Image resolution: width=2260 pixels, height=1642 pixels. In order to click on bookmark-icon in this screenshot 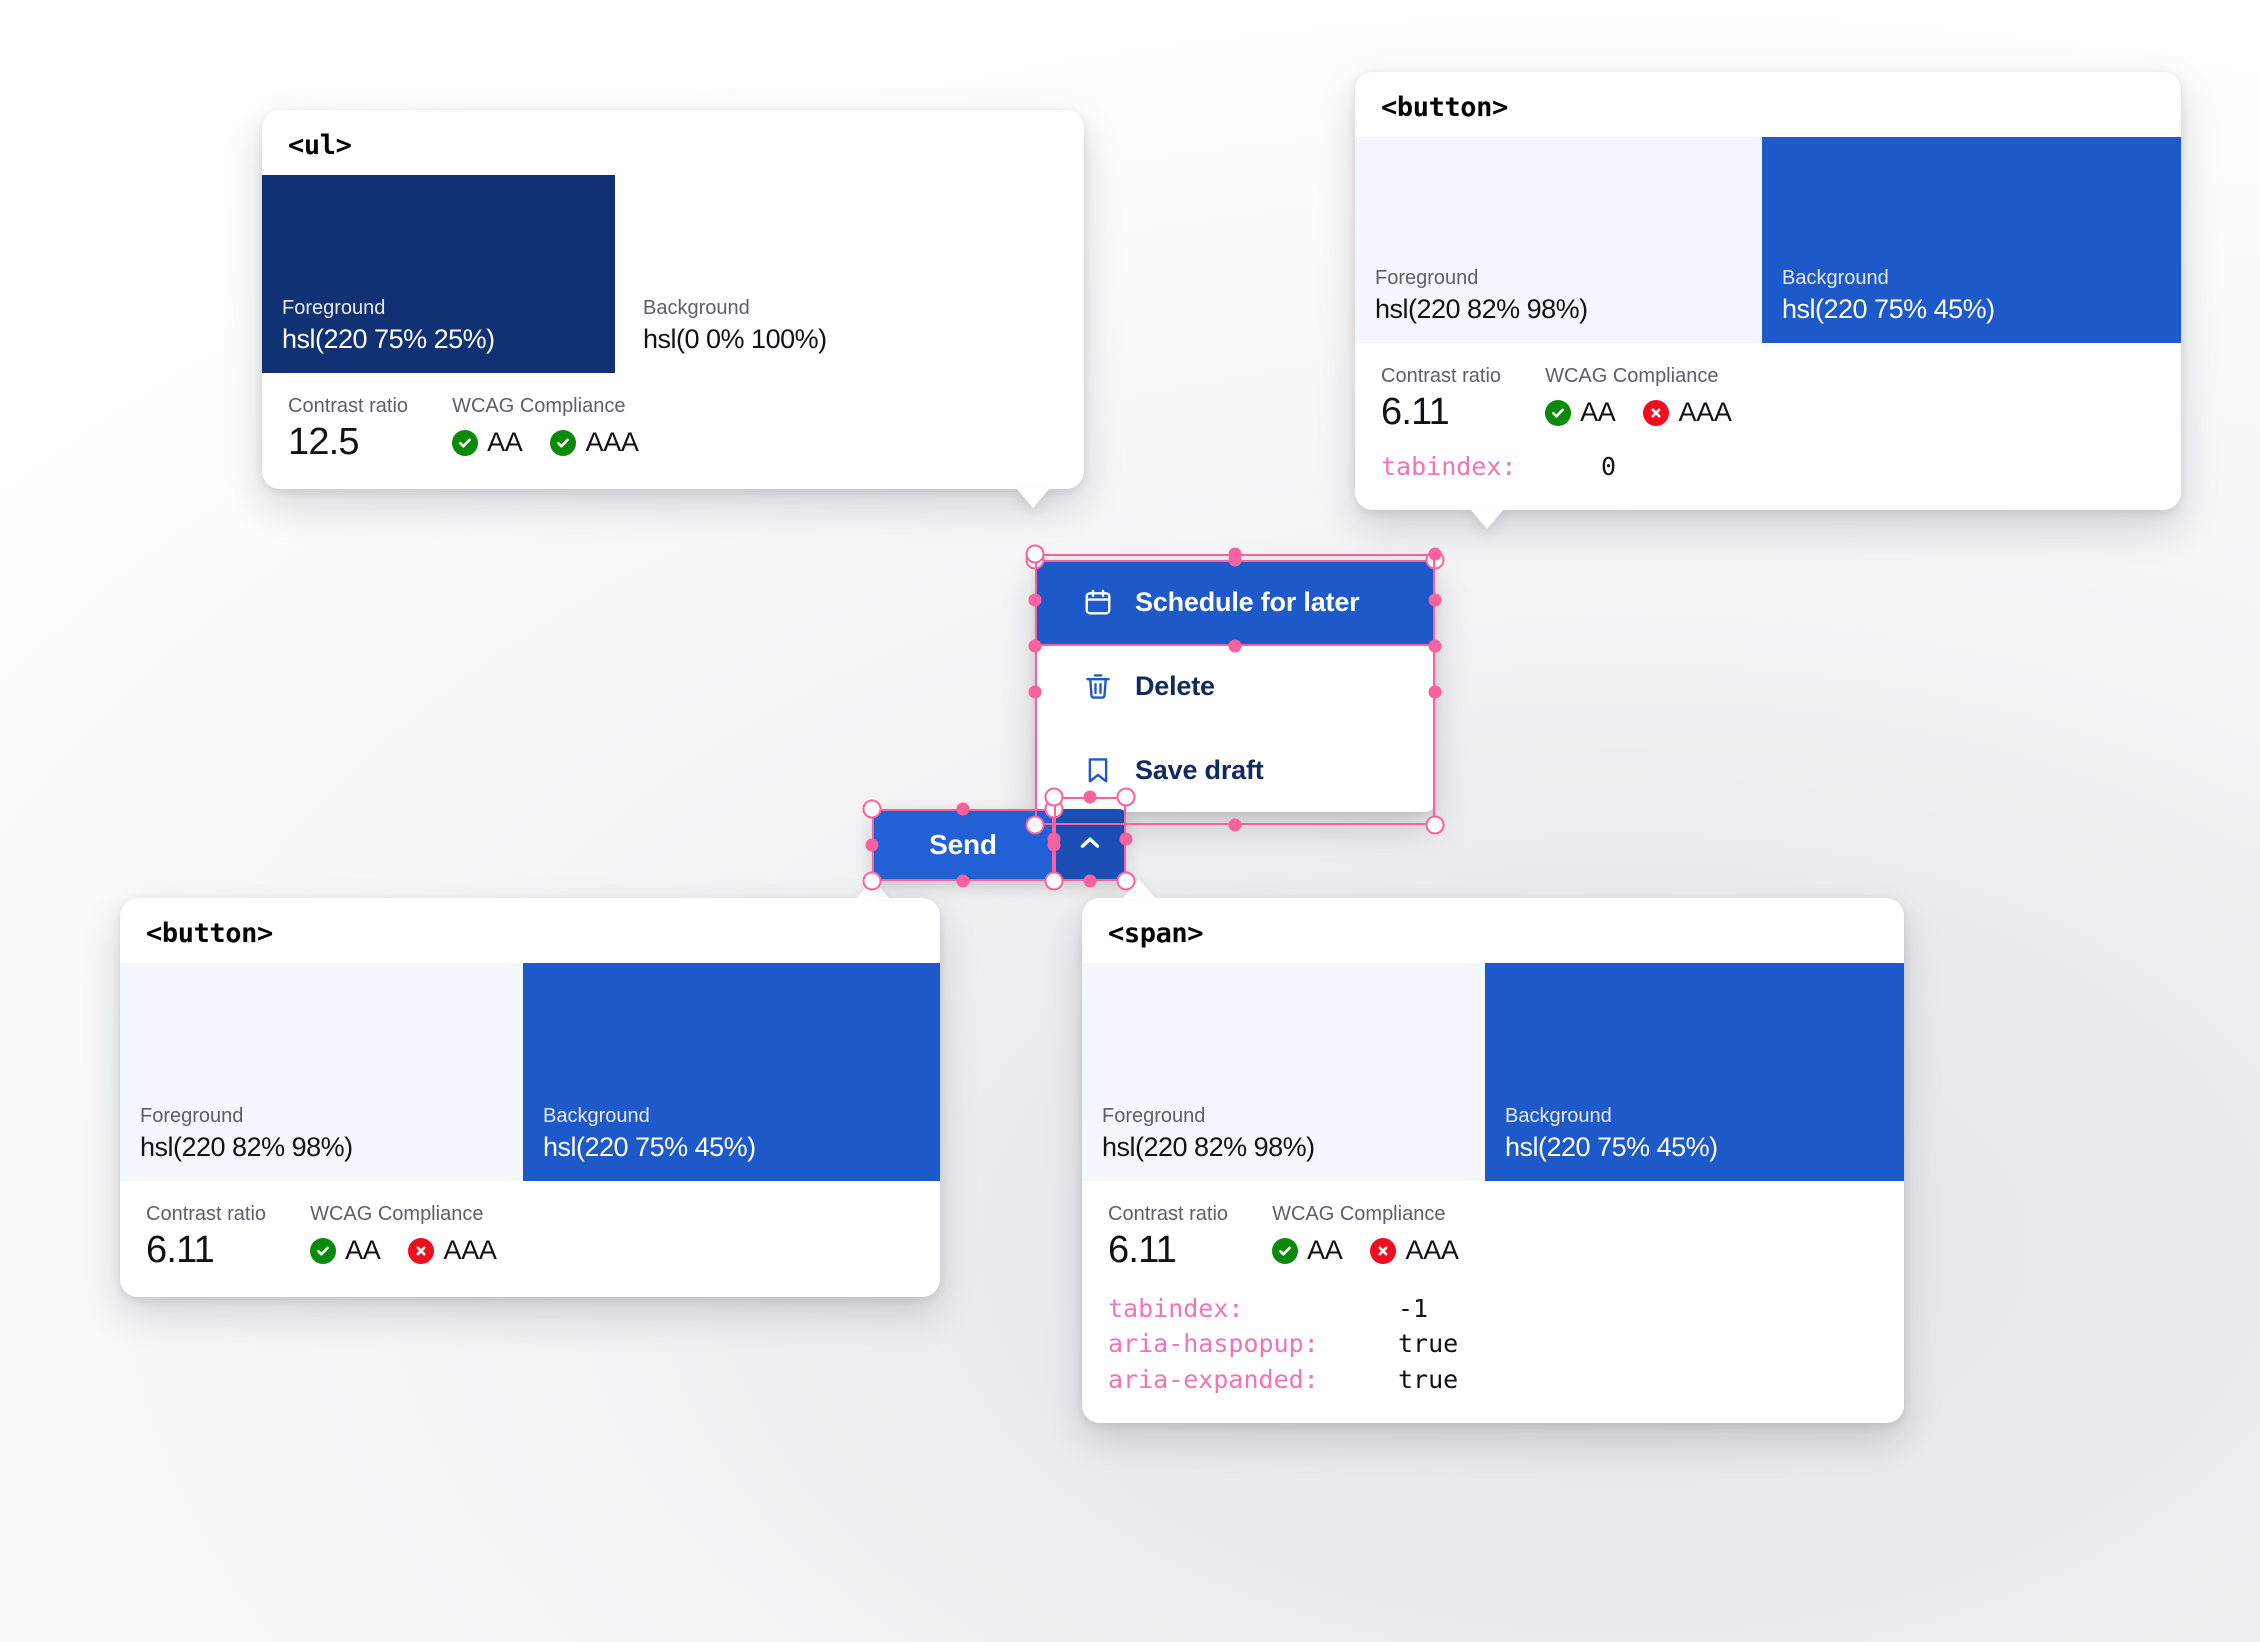, I will do `click(1098, 770)`.